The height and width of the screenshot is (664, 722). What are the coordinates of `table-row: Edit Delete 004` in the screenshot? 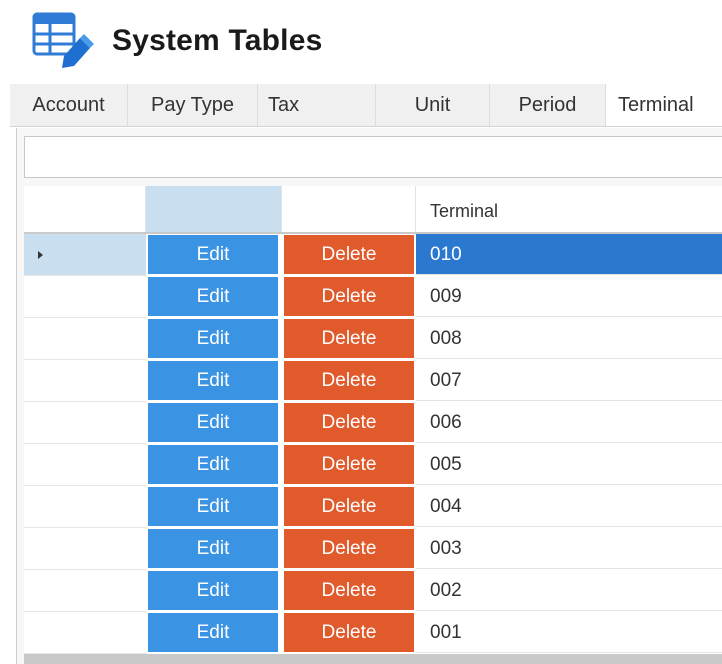 It's located at (373, 507).